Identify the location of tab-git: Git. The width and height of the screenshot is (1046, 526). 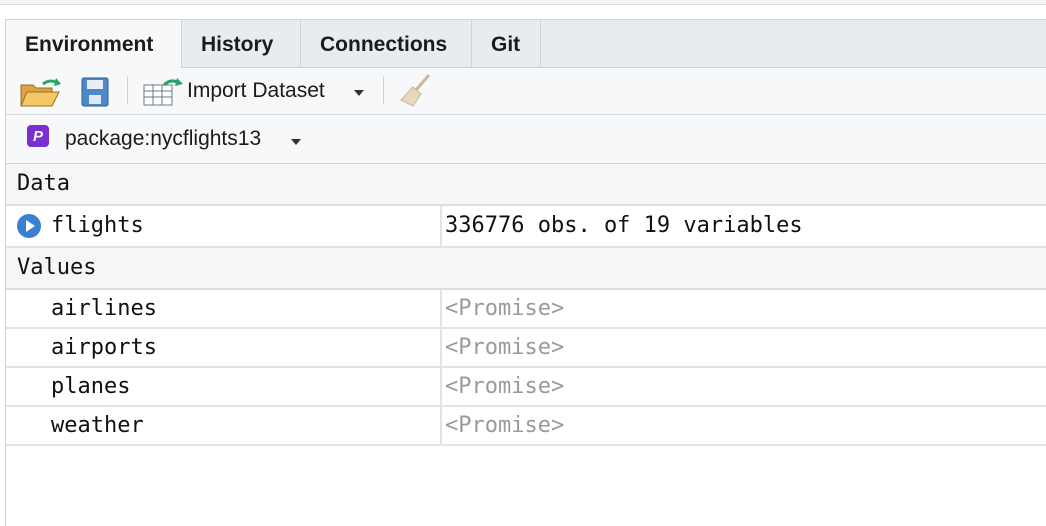
(506, 44).